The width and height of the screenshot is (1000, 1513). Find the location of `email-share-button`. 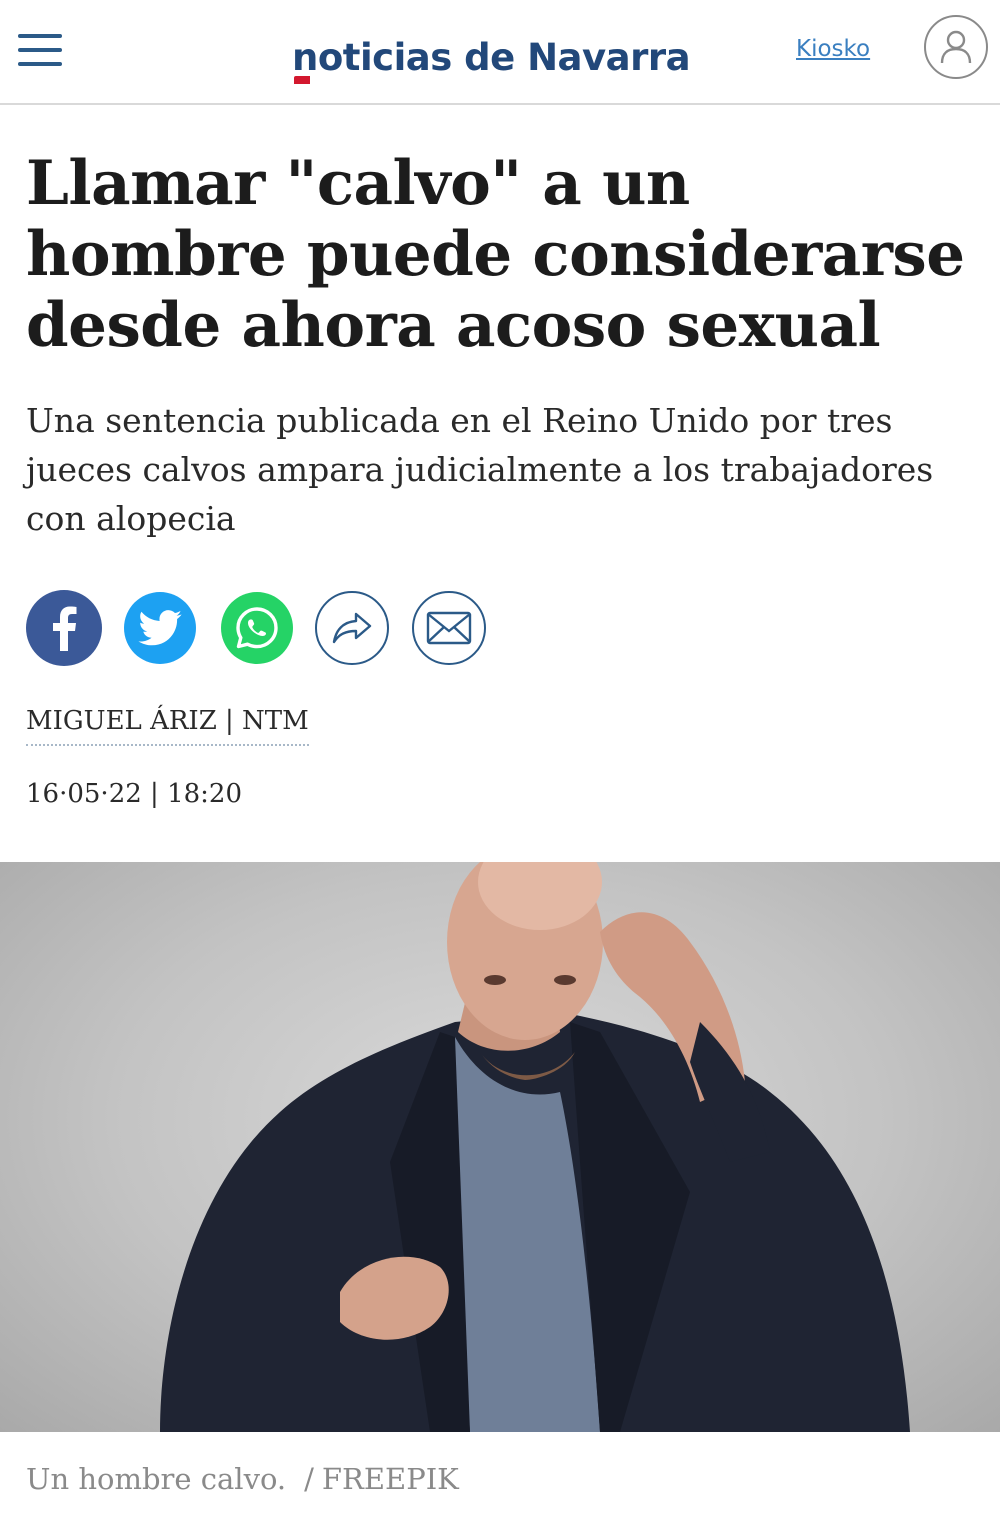

email-share-button is located at coordinates (449, 628).